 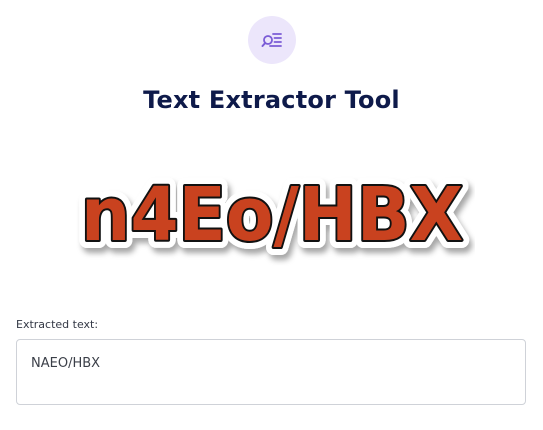 I want to click on tool-icon-badge, so click(x=272, y=40).